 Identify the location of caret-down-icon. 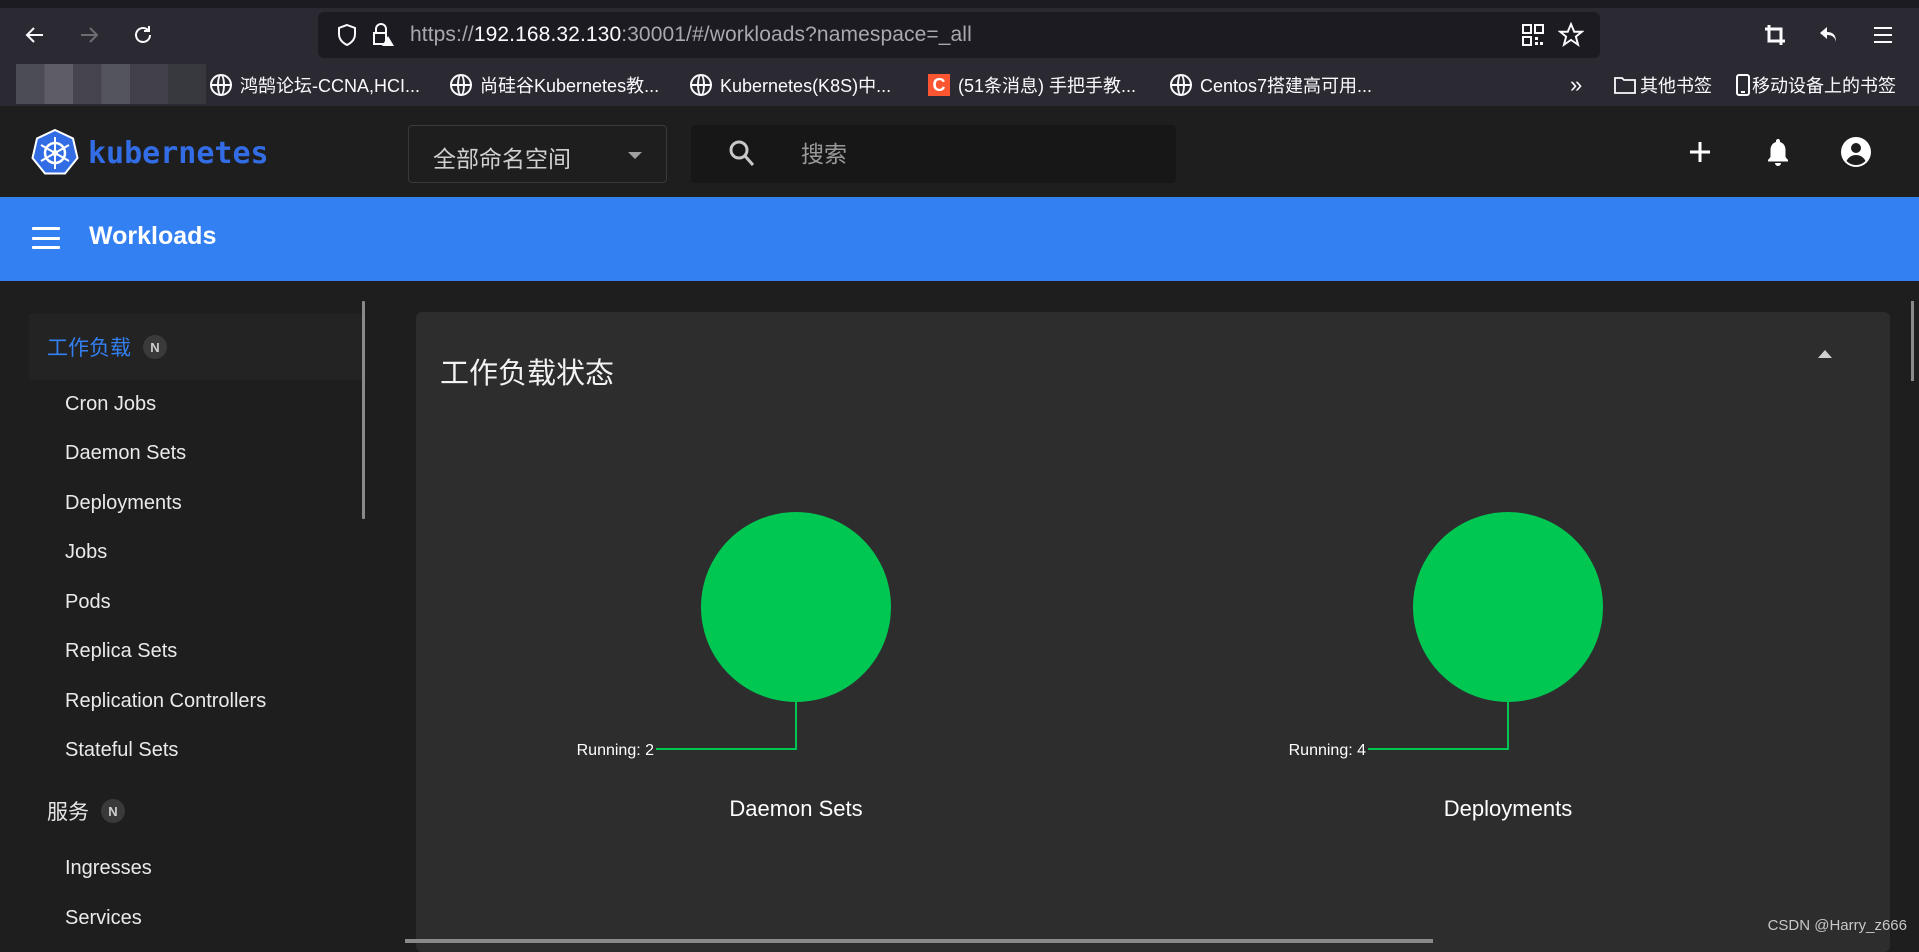
(635, 155).